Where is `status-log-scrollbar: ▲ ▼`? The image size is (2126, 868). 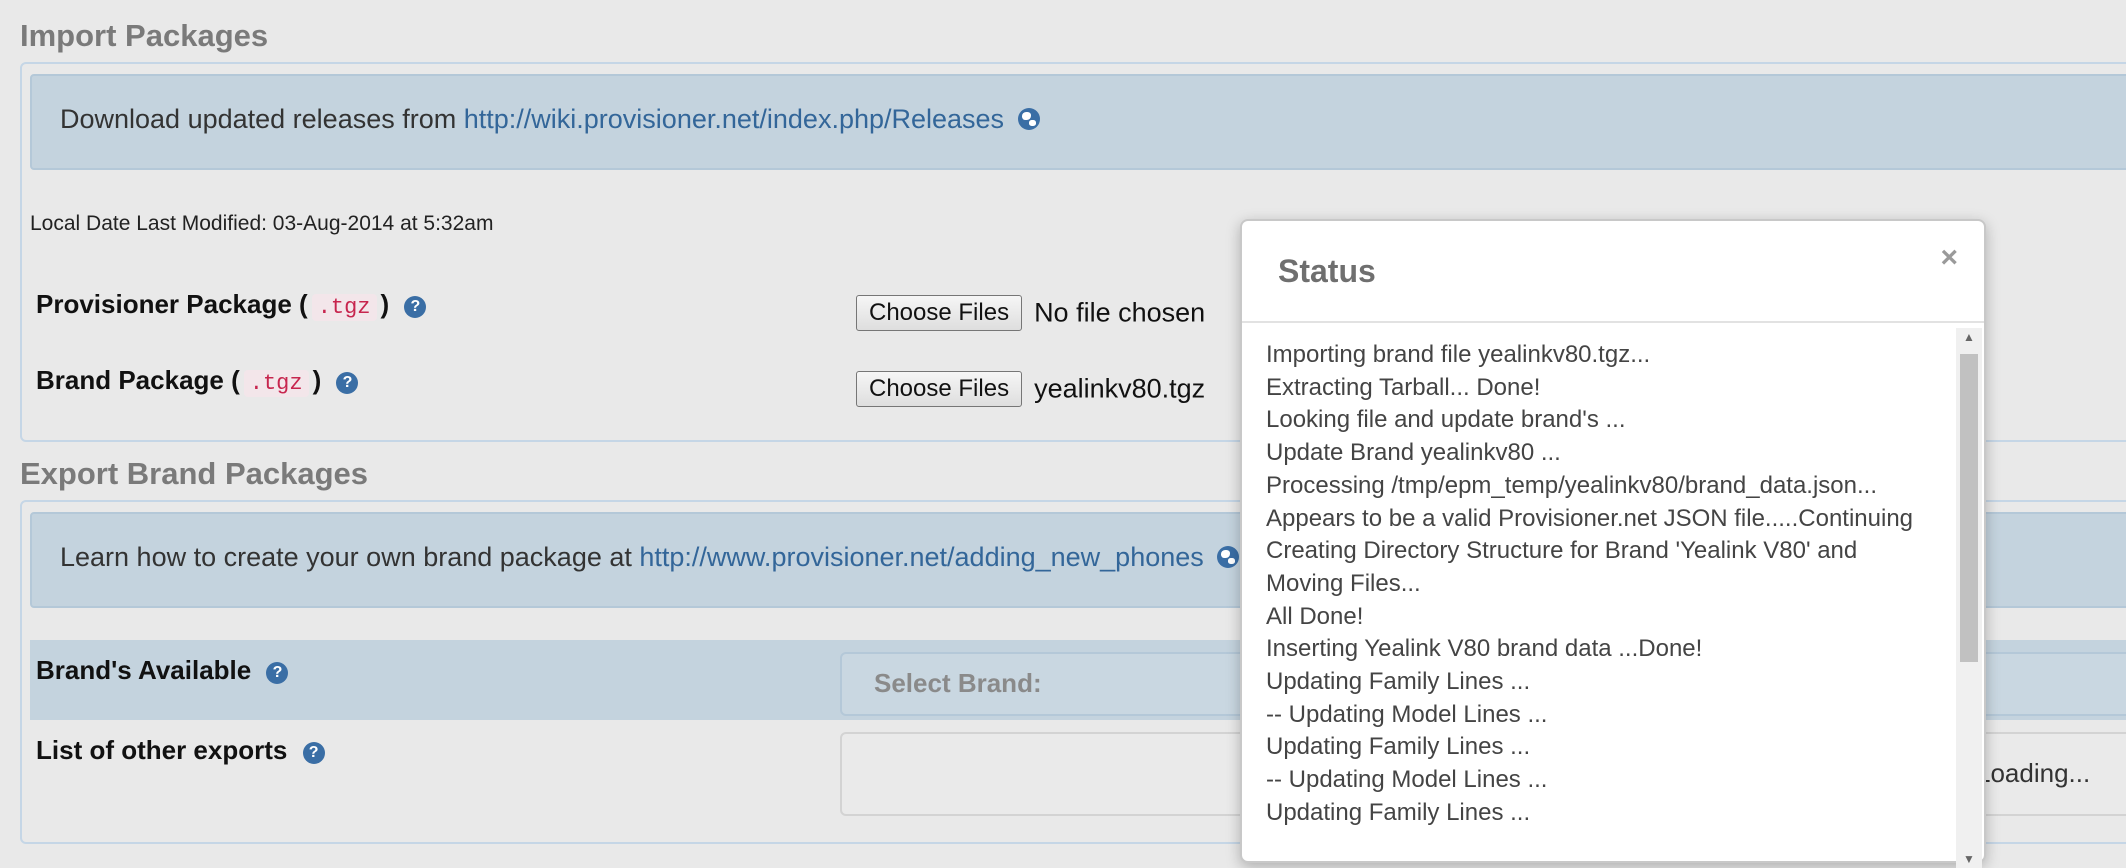 status-log-scrollbar: ▲ ▼ is located at coordinates (1969, 598).